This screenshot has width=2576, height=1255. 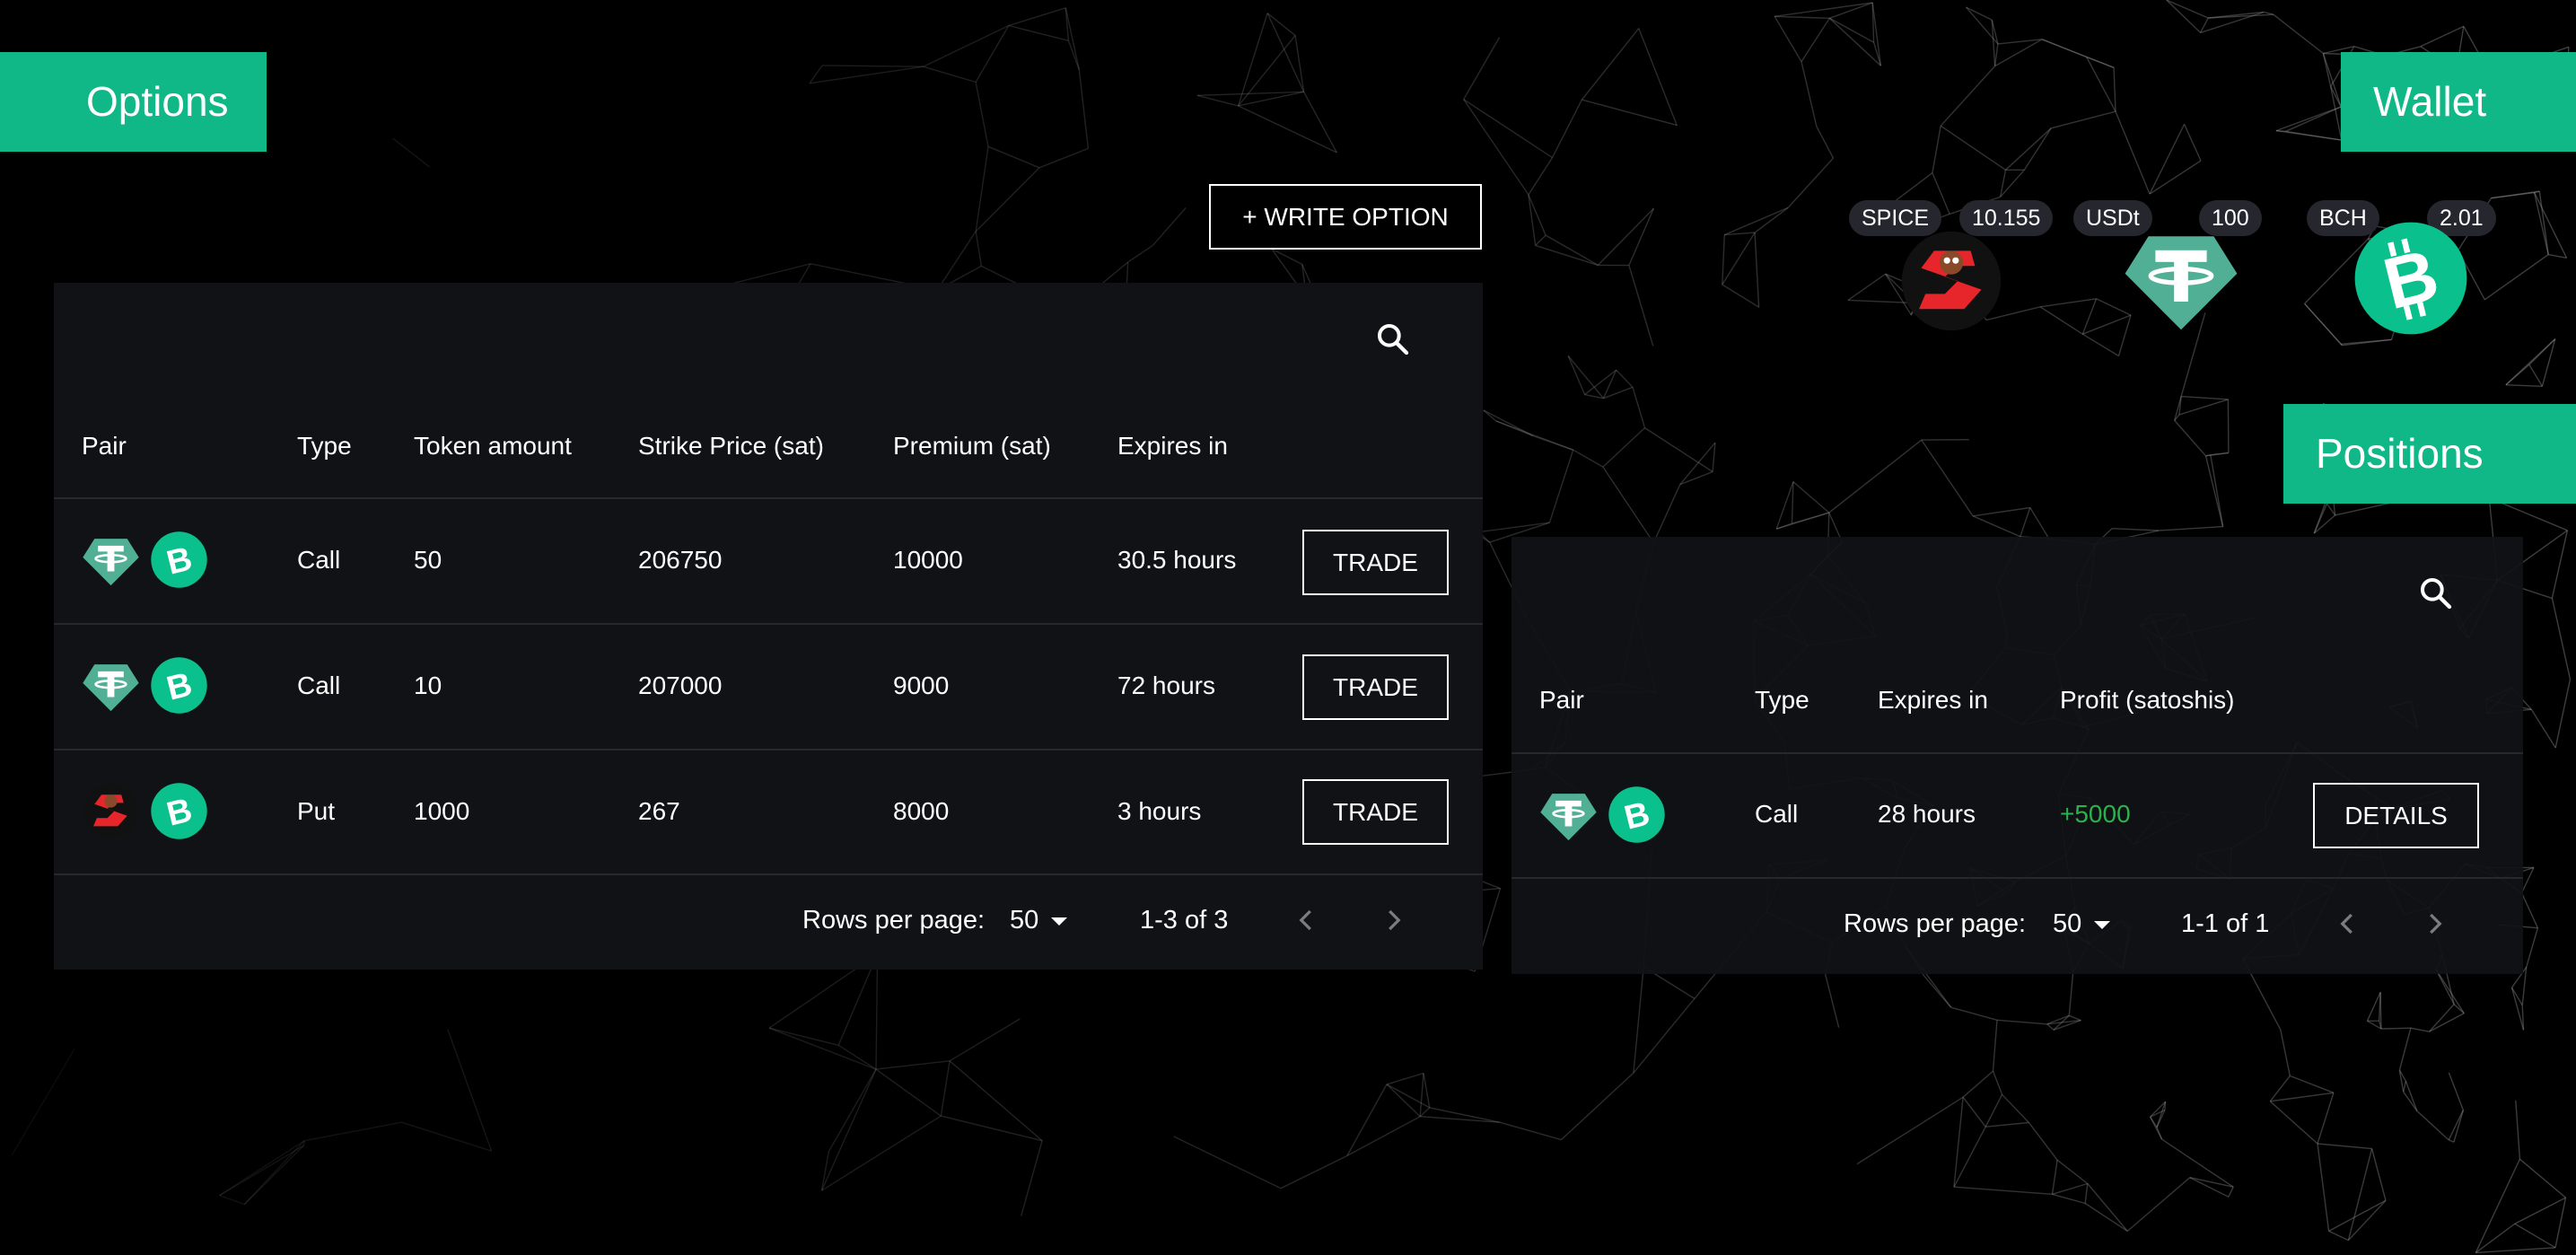 I want to click on expires-cell: 72 hours, so click(x=1166, y=685).